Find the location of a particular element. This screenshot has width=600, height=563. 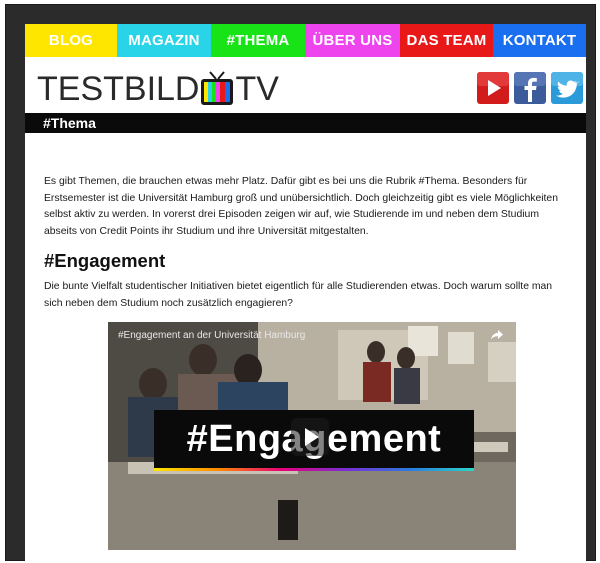

play-icon is located at coordinates (310, 437).